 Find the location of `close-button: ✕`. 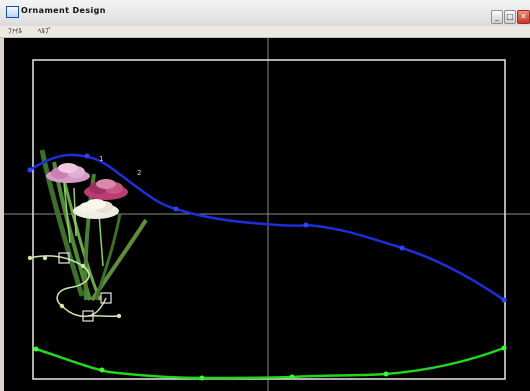

close-button: ✕ is located at coordinates (523, 17).